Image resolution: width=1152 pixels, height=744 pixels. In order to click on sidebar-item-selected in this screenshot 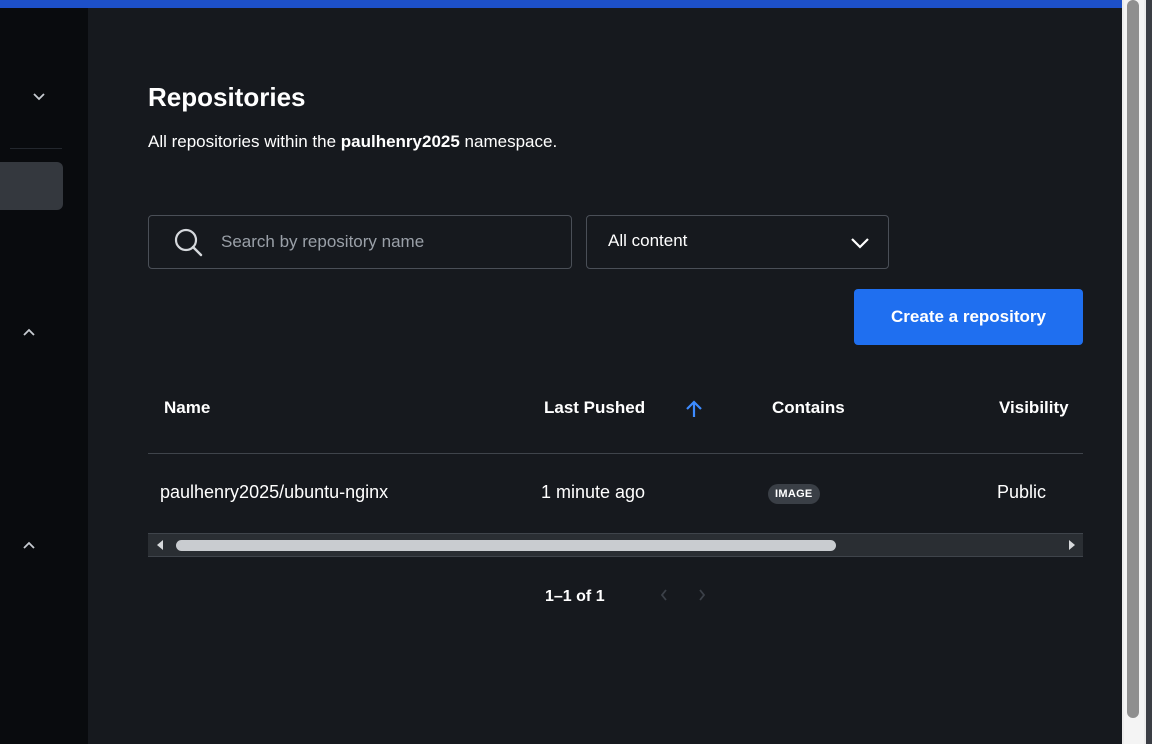, I will do `click(31, 186)`.